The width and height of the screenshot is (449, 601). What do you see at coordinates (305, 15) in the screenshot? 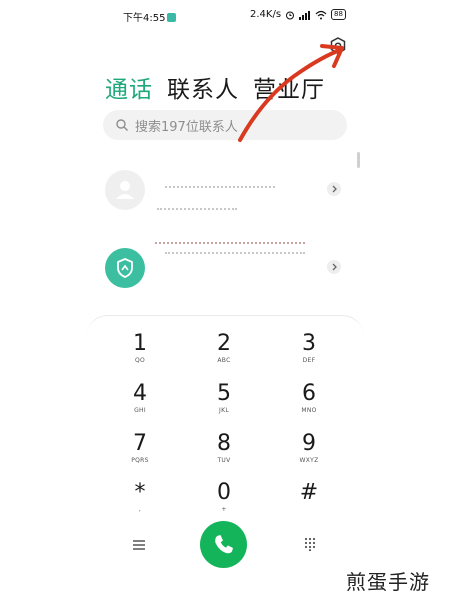
I see `signal-icon` at bounding box center [305, 15].